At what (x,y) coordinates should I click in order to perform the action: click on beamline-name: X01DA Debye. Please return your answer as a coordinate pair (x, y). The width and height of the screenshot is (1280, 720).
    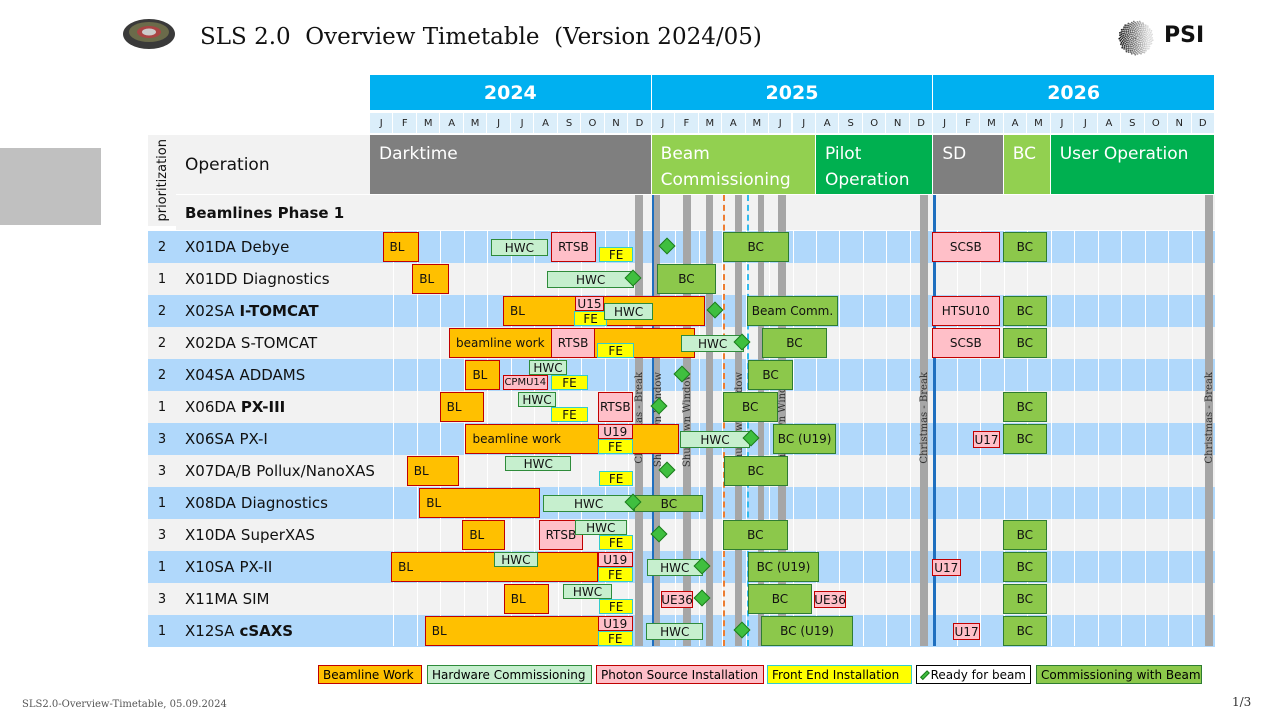
    Looking at the image, I should click on (273, 247).